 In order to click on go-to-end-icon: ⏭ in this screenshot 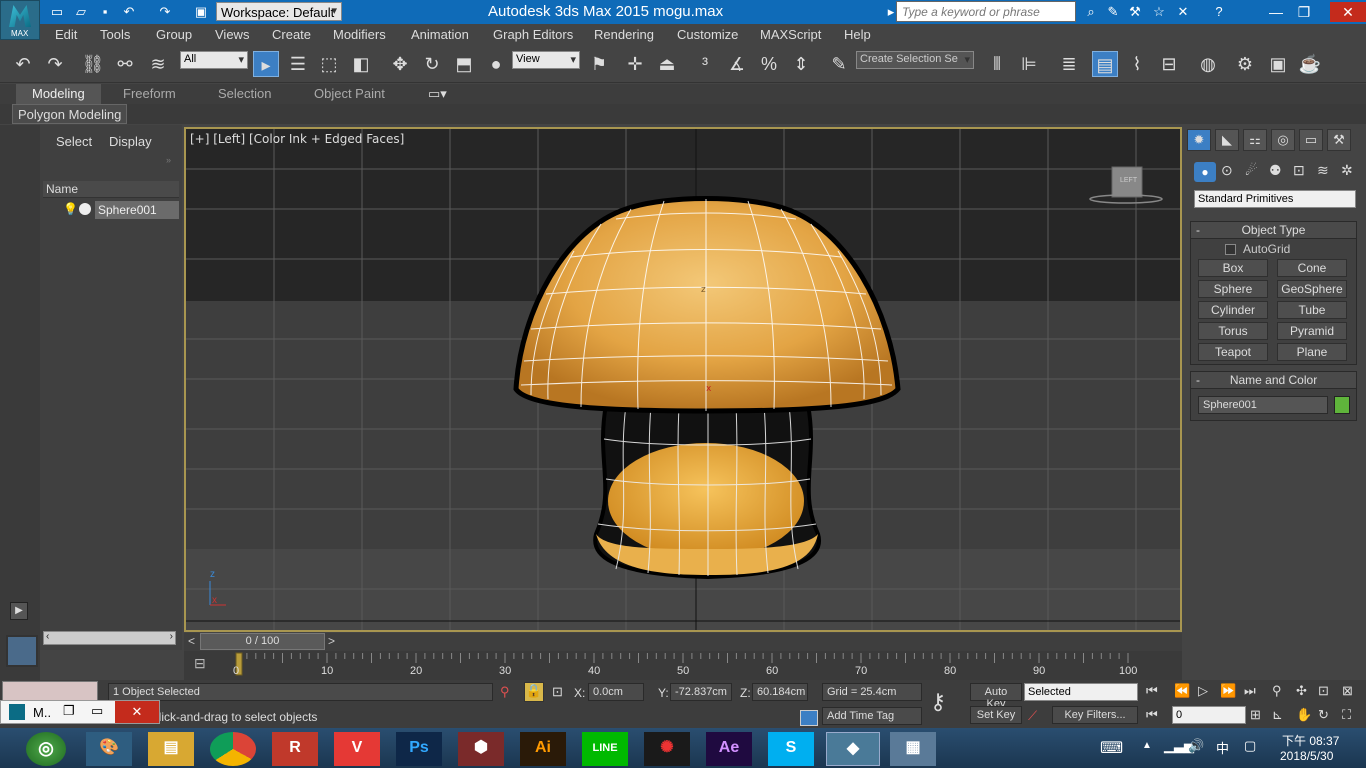, I will do `click(1250, 691)`.